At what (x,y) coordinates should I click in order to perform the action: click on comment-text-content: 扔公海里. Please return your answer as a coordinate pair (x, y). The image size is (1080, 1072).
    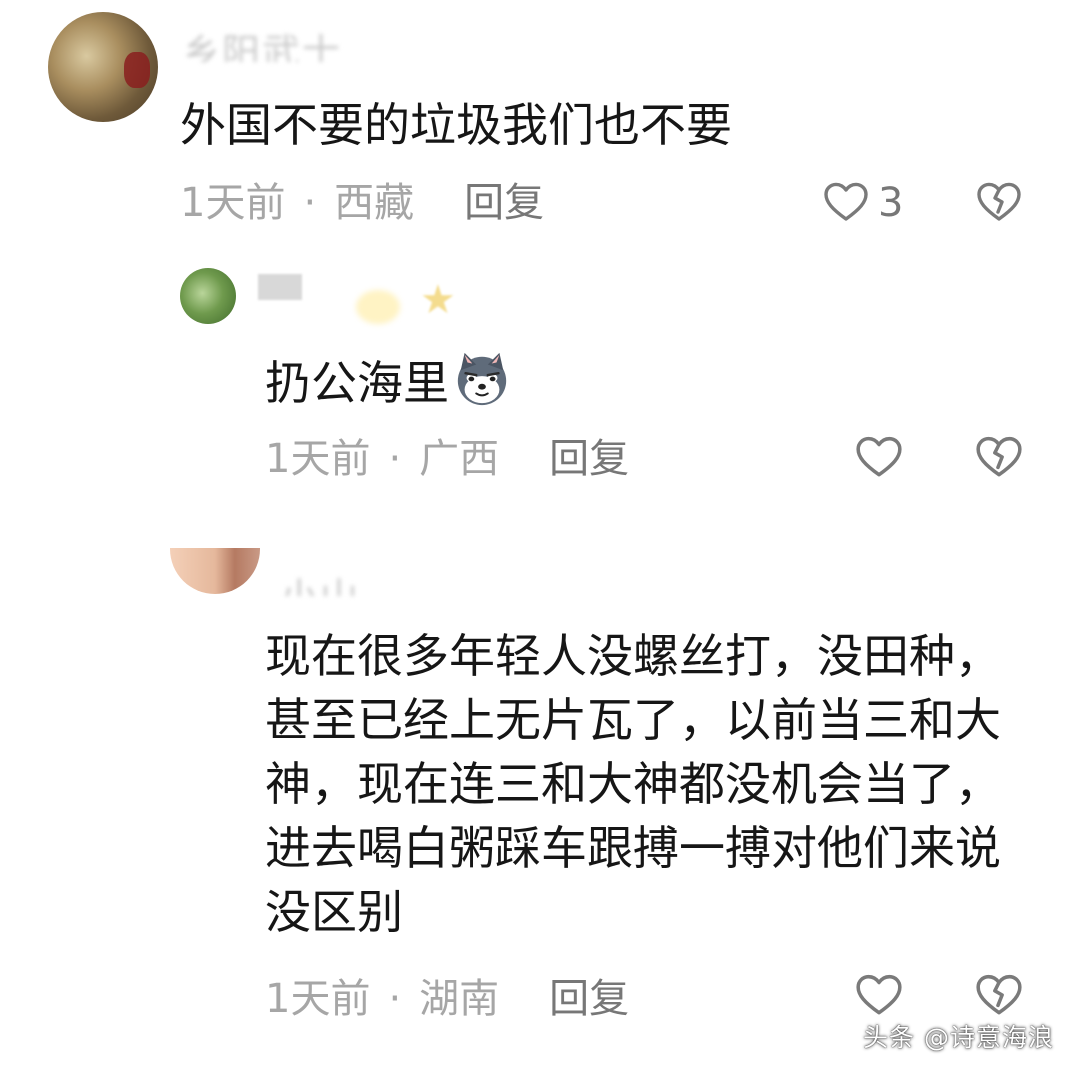
    Looking at the image, I should click on (357, 383).